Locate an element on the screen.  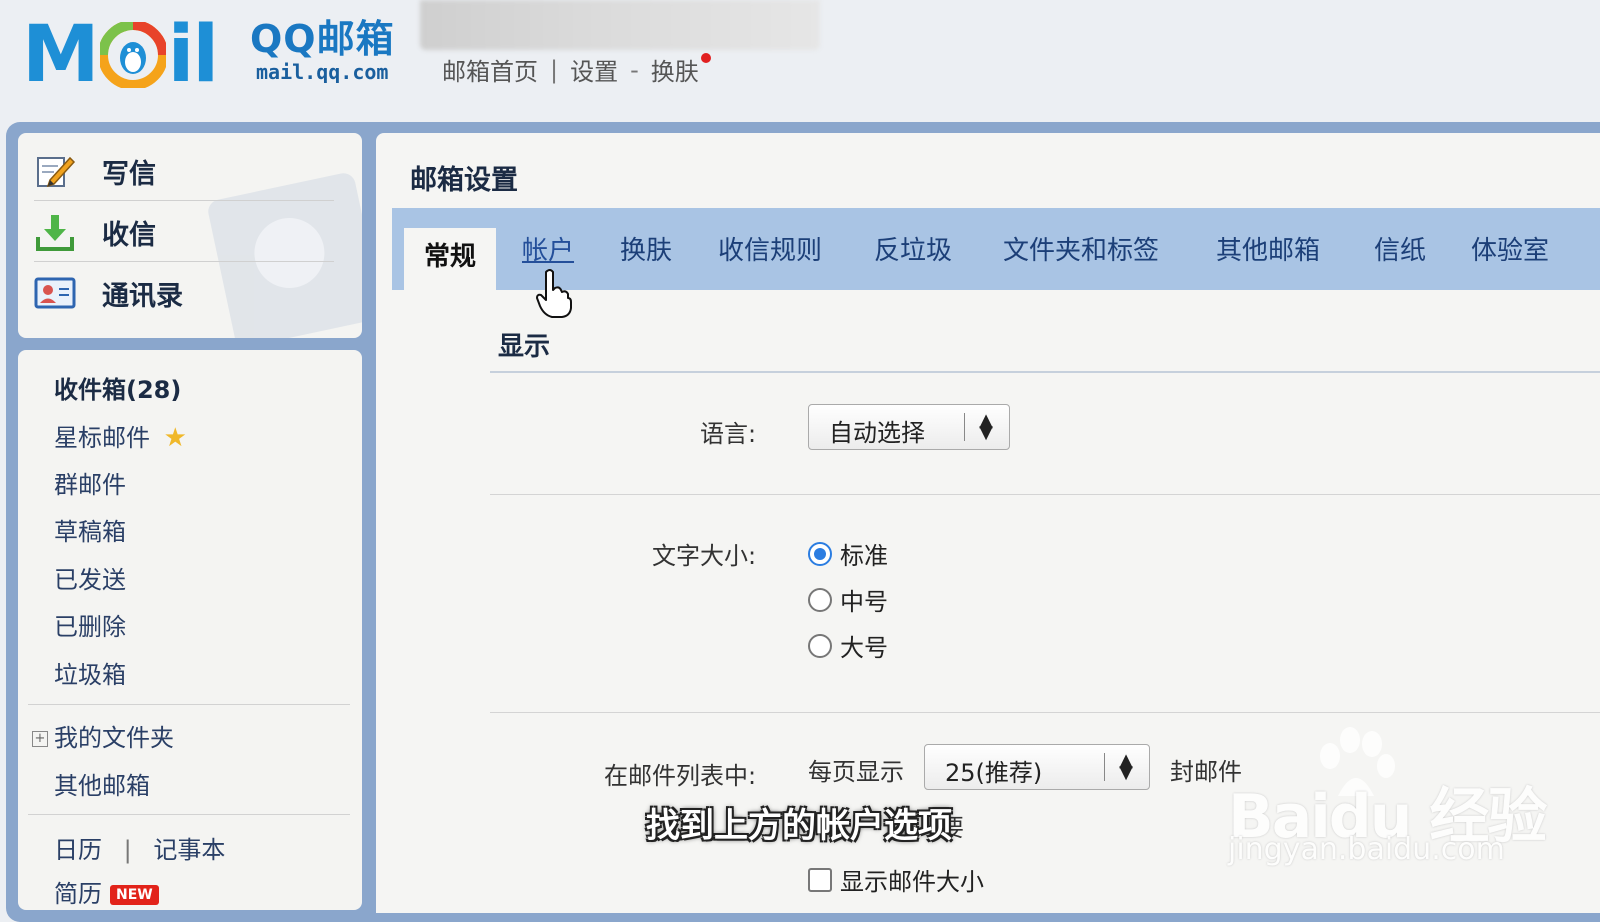
folder-inbox: 收件箱(28) is located at coordinates (117, 387).